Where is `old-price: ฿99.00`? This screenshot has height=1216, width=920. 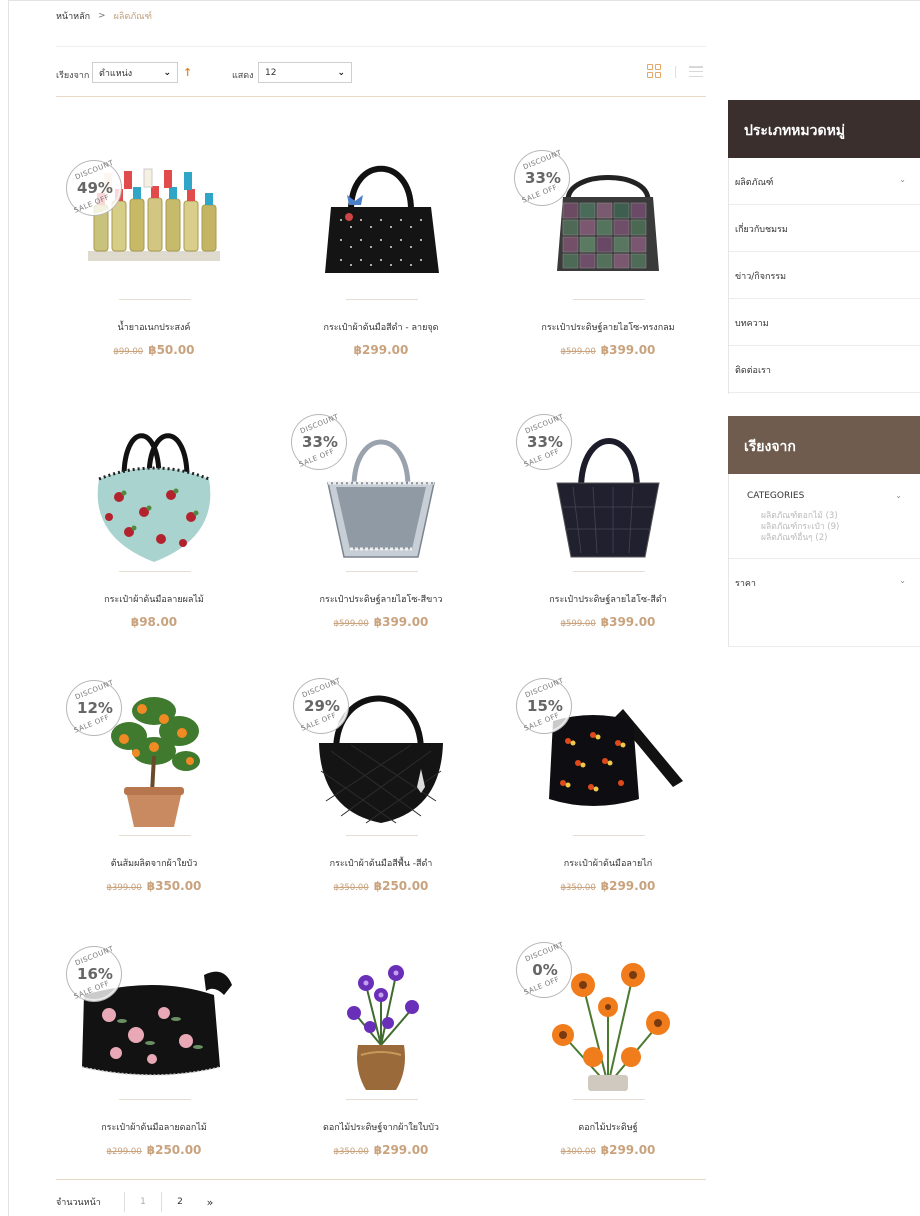 old-price: ฿99.00 is located at coordinates (128, 352).